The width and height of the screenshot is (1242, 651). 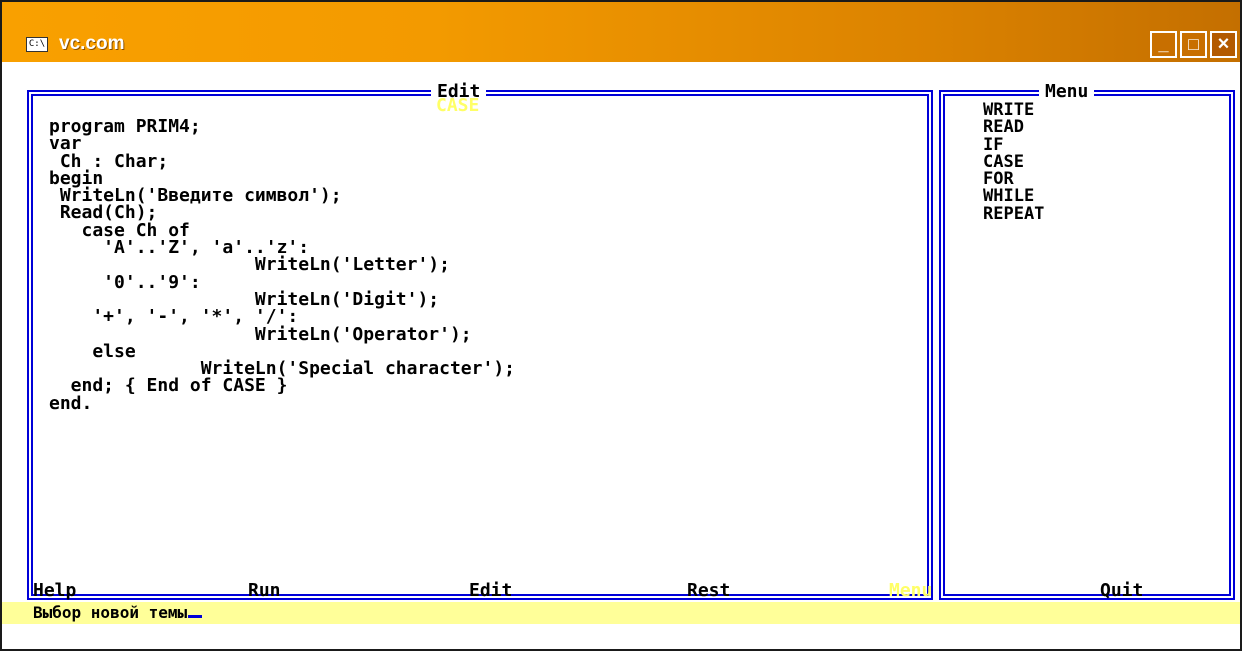 What do you see at coordinates (110, 612) in the screenshot?
I see `status-text: Выбор новой темы` at bounding box center [110, 612].